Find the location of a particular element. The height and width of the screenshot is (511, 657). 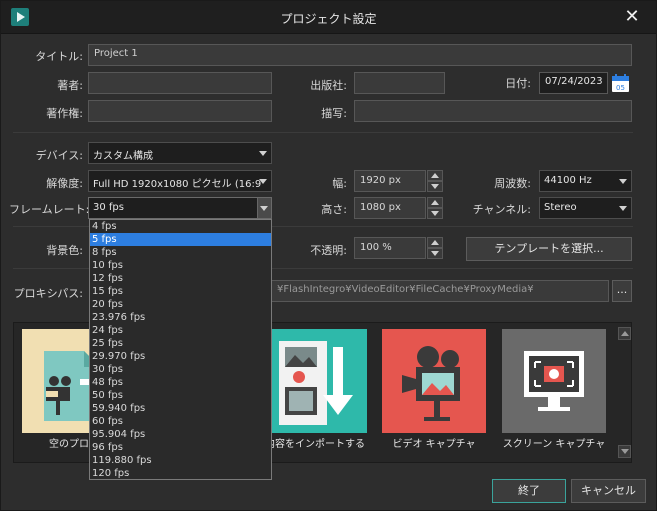

template-tile-import is located at coordinates (315, 381).